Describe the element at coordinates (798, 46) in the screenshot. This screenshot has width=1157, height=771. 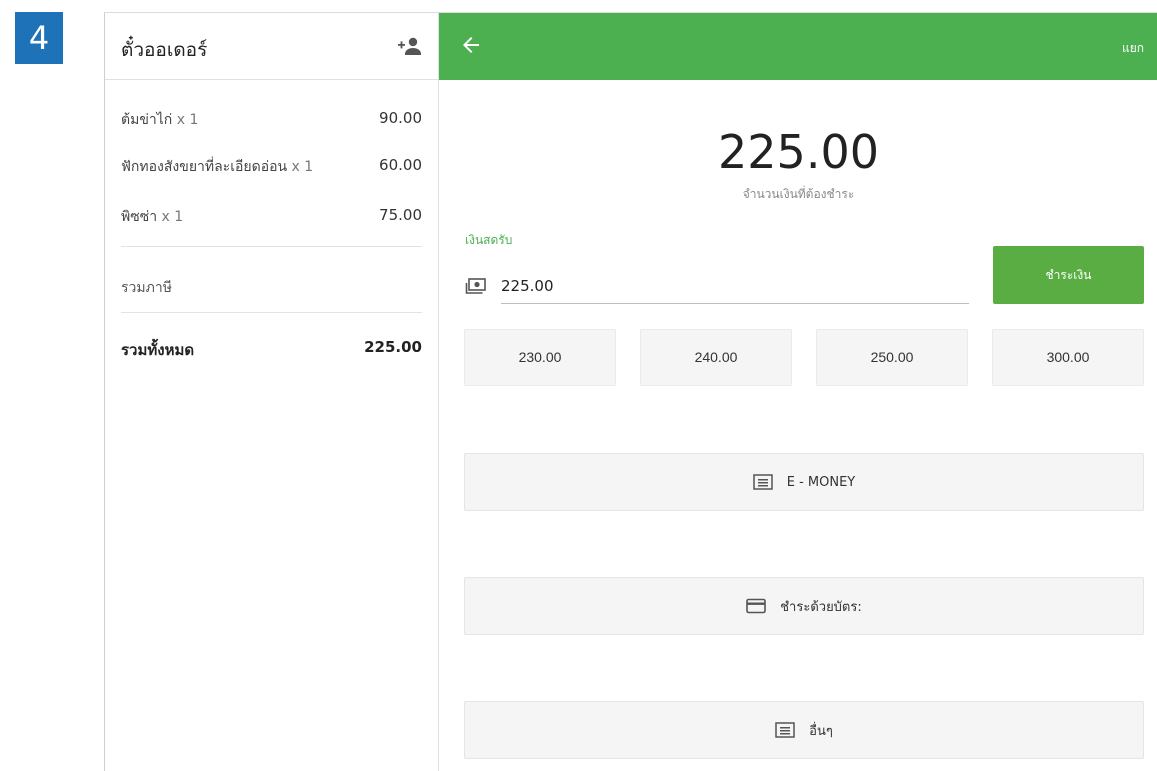
I see `payment-header: แยก` at that location.